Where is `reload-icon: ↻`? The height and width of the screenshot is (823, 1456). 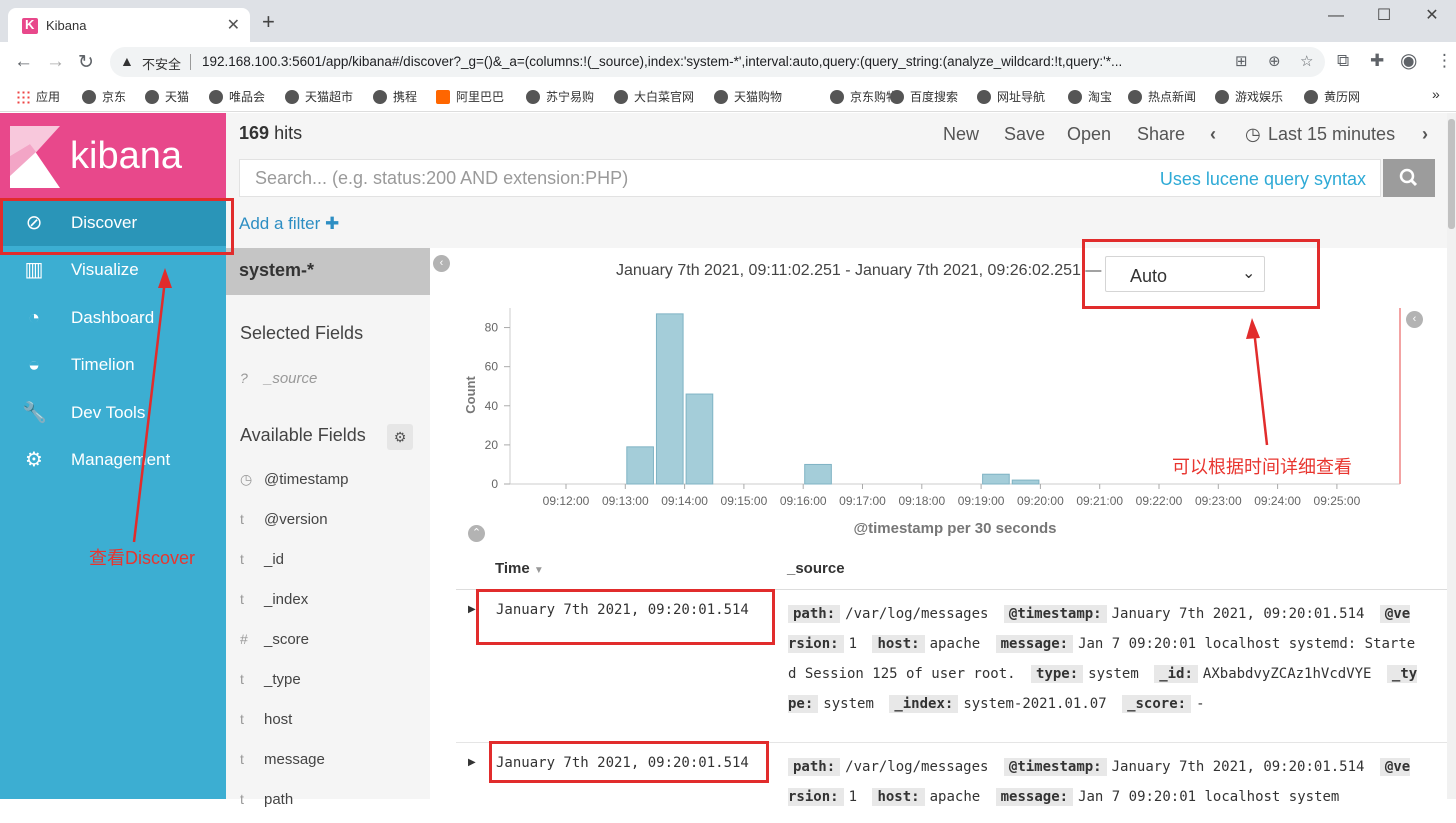
reload-icon: ↻ is located at coordinates (86, 62).